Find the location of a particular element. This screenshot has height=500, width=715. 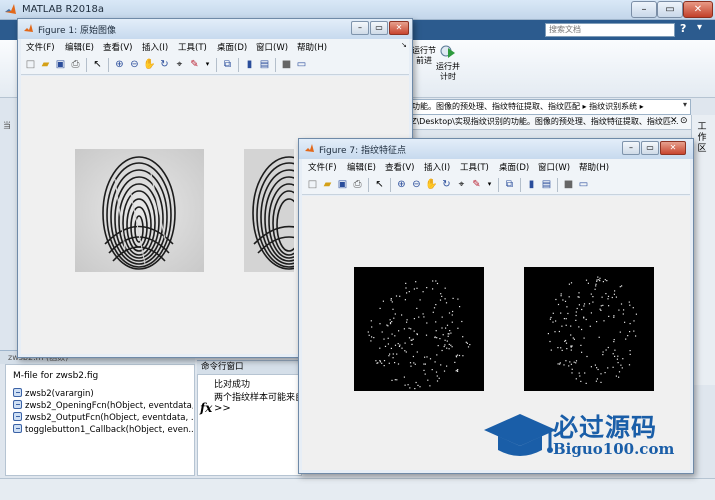

editor-options-icon: ⊙ is located at coordinates (684, 121).